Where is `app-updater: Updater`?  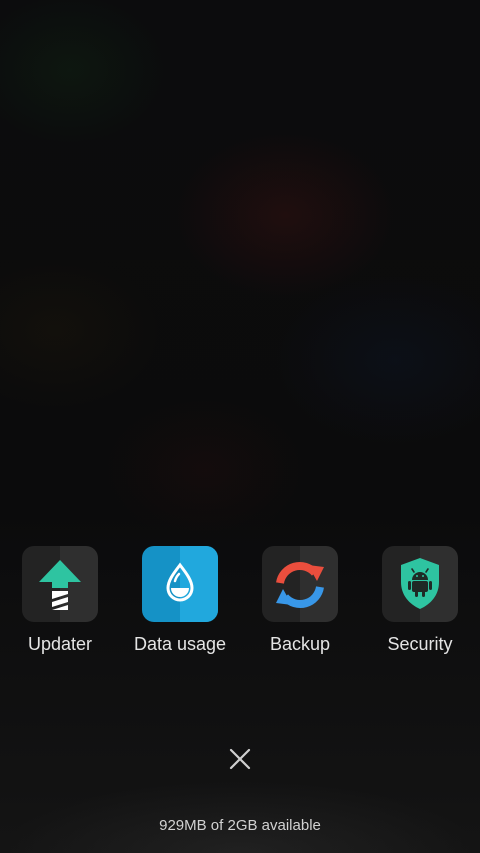
app-updater: Updater is located at coordinates (60, 600).